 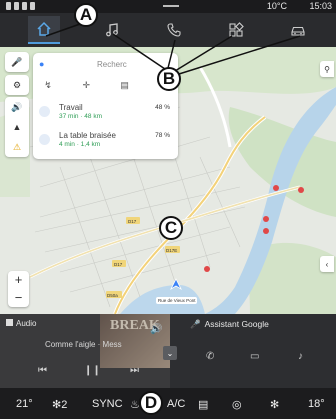 I want to click on search-icon: ⚲, so click(x=327, y=69).